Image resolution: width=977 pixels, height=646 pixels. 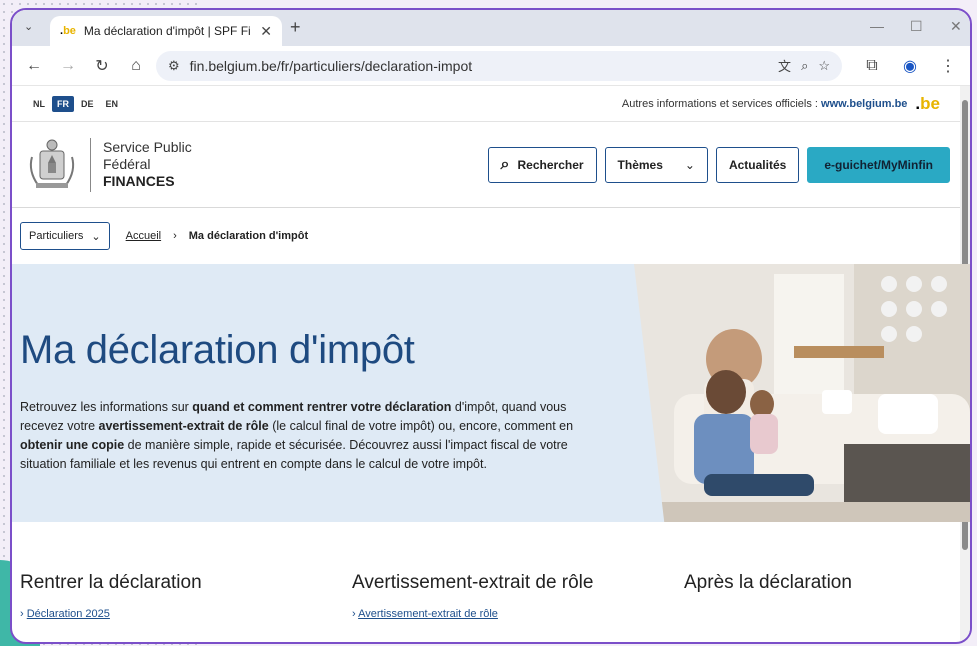 I want to click on breadcrumb: Accueil › Ma déclaration d'impôt, so click(x=217, y=236).